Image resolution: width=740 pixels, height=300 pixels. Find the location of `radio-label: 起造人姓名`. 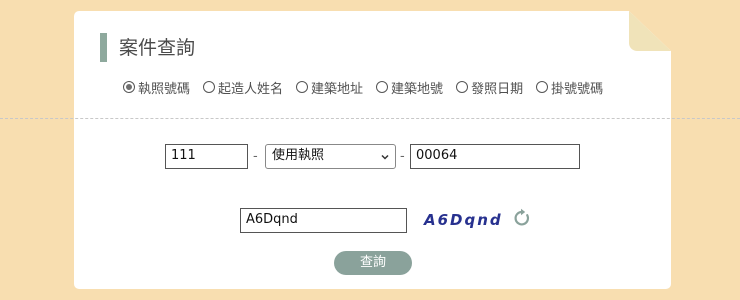

radio-label: 起造人姓名 is located at coordinates (251, 89).